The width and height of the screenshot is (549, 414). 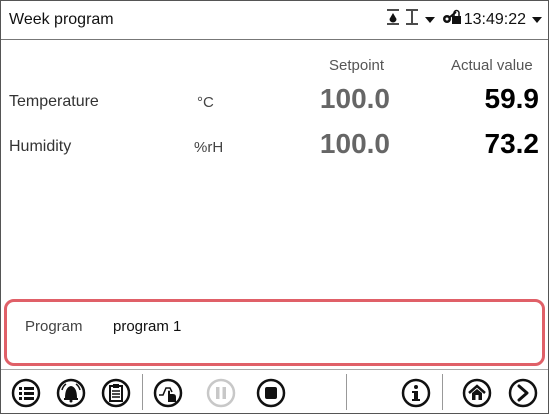 What do you see at coordinates (71, 393) in the screenshot?
I see `alarm-icon` at bounding box center [71, 393].